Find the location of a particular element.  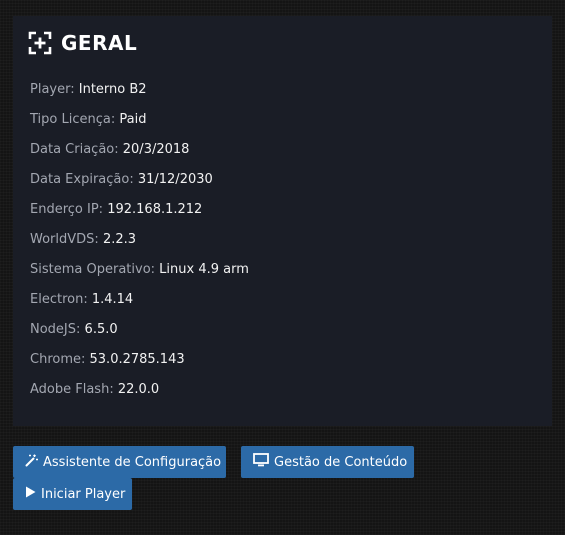

info-row-player: Player: Interno B2 is located at coordinates (139, 95).